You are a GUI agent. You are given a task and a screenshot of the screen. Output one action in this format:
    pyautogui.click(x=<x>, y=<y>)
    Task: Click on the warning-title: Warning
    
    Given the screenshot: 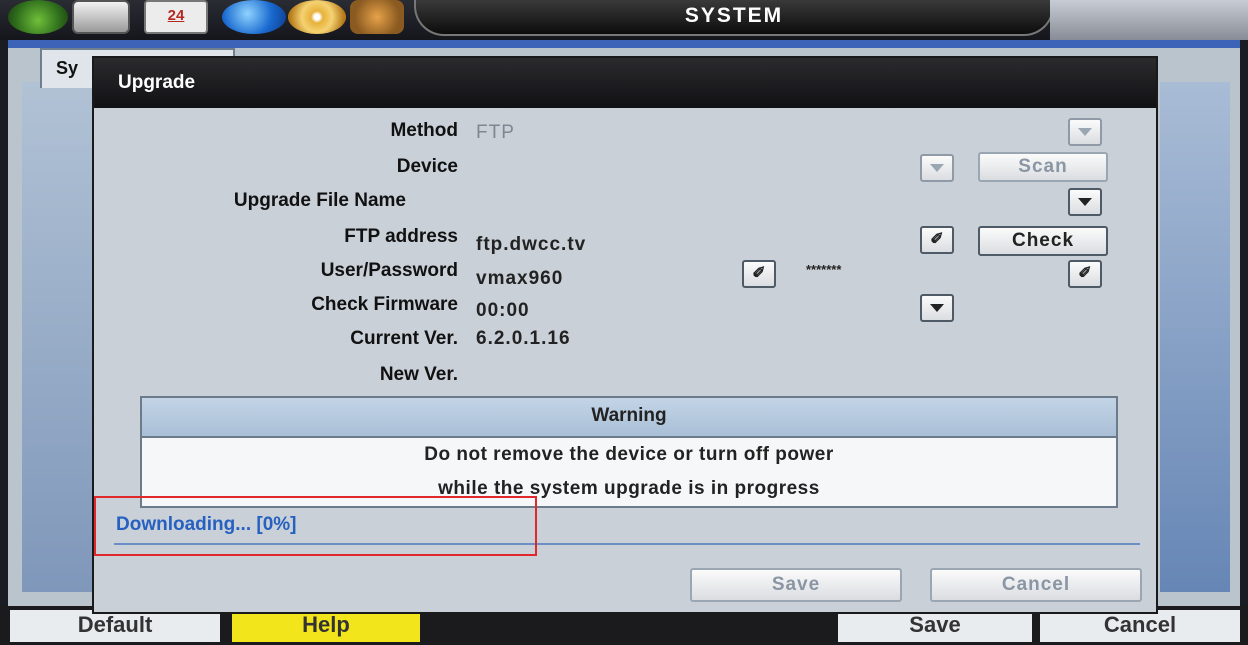 What is the action you would take?
    pyautogui.click(x=629, y=418)
    